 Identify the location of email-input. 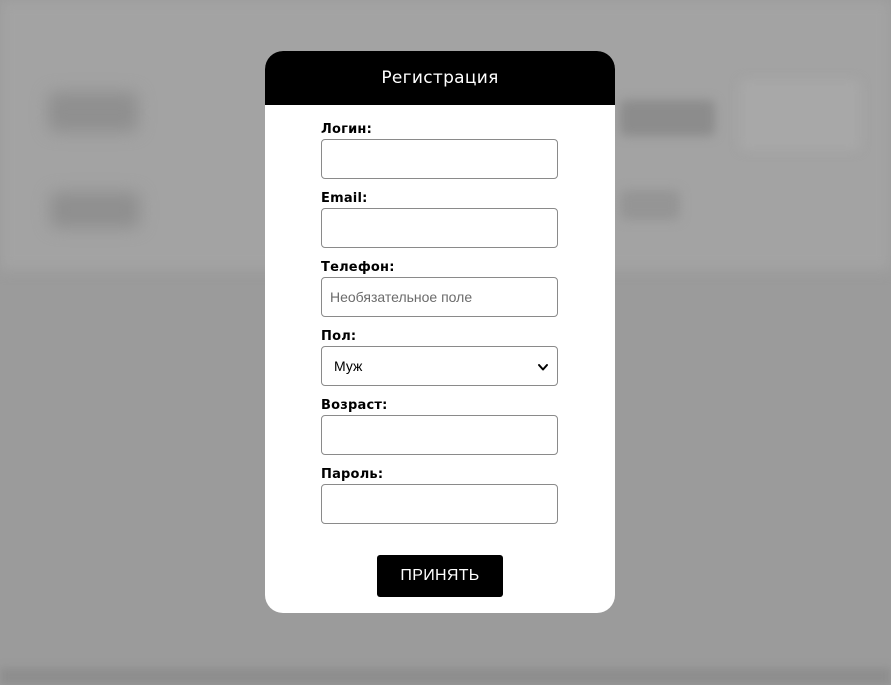
(439, 228).